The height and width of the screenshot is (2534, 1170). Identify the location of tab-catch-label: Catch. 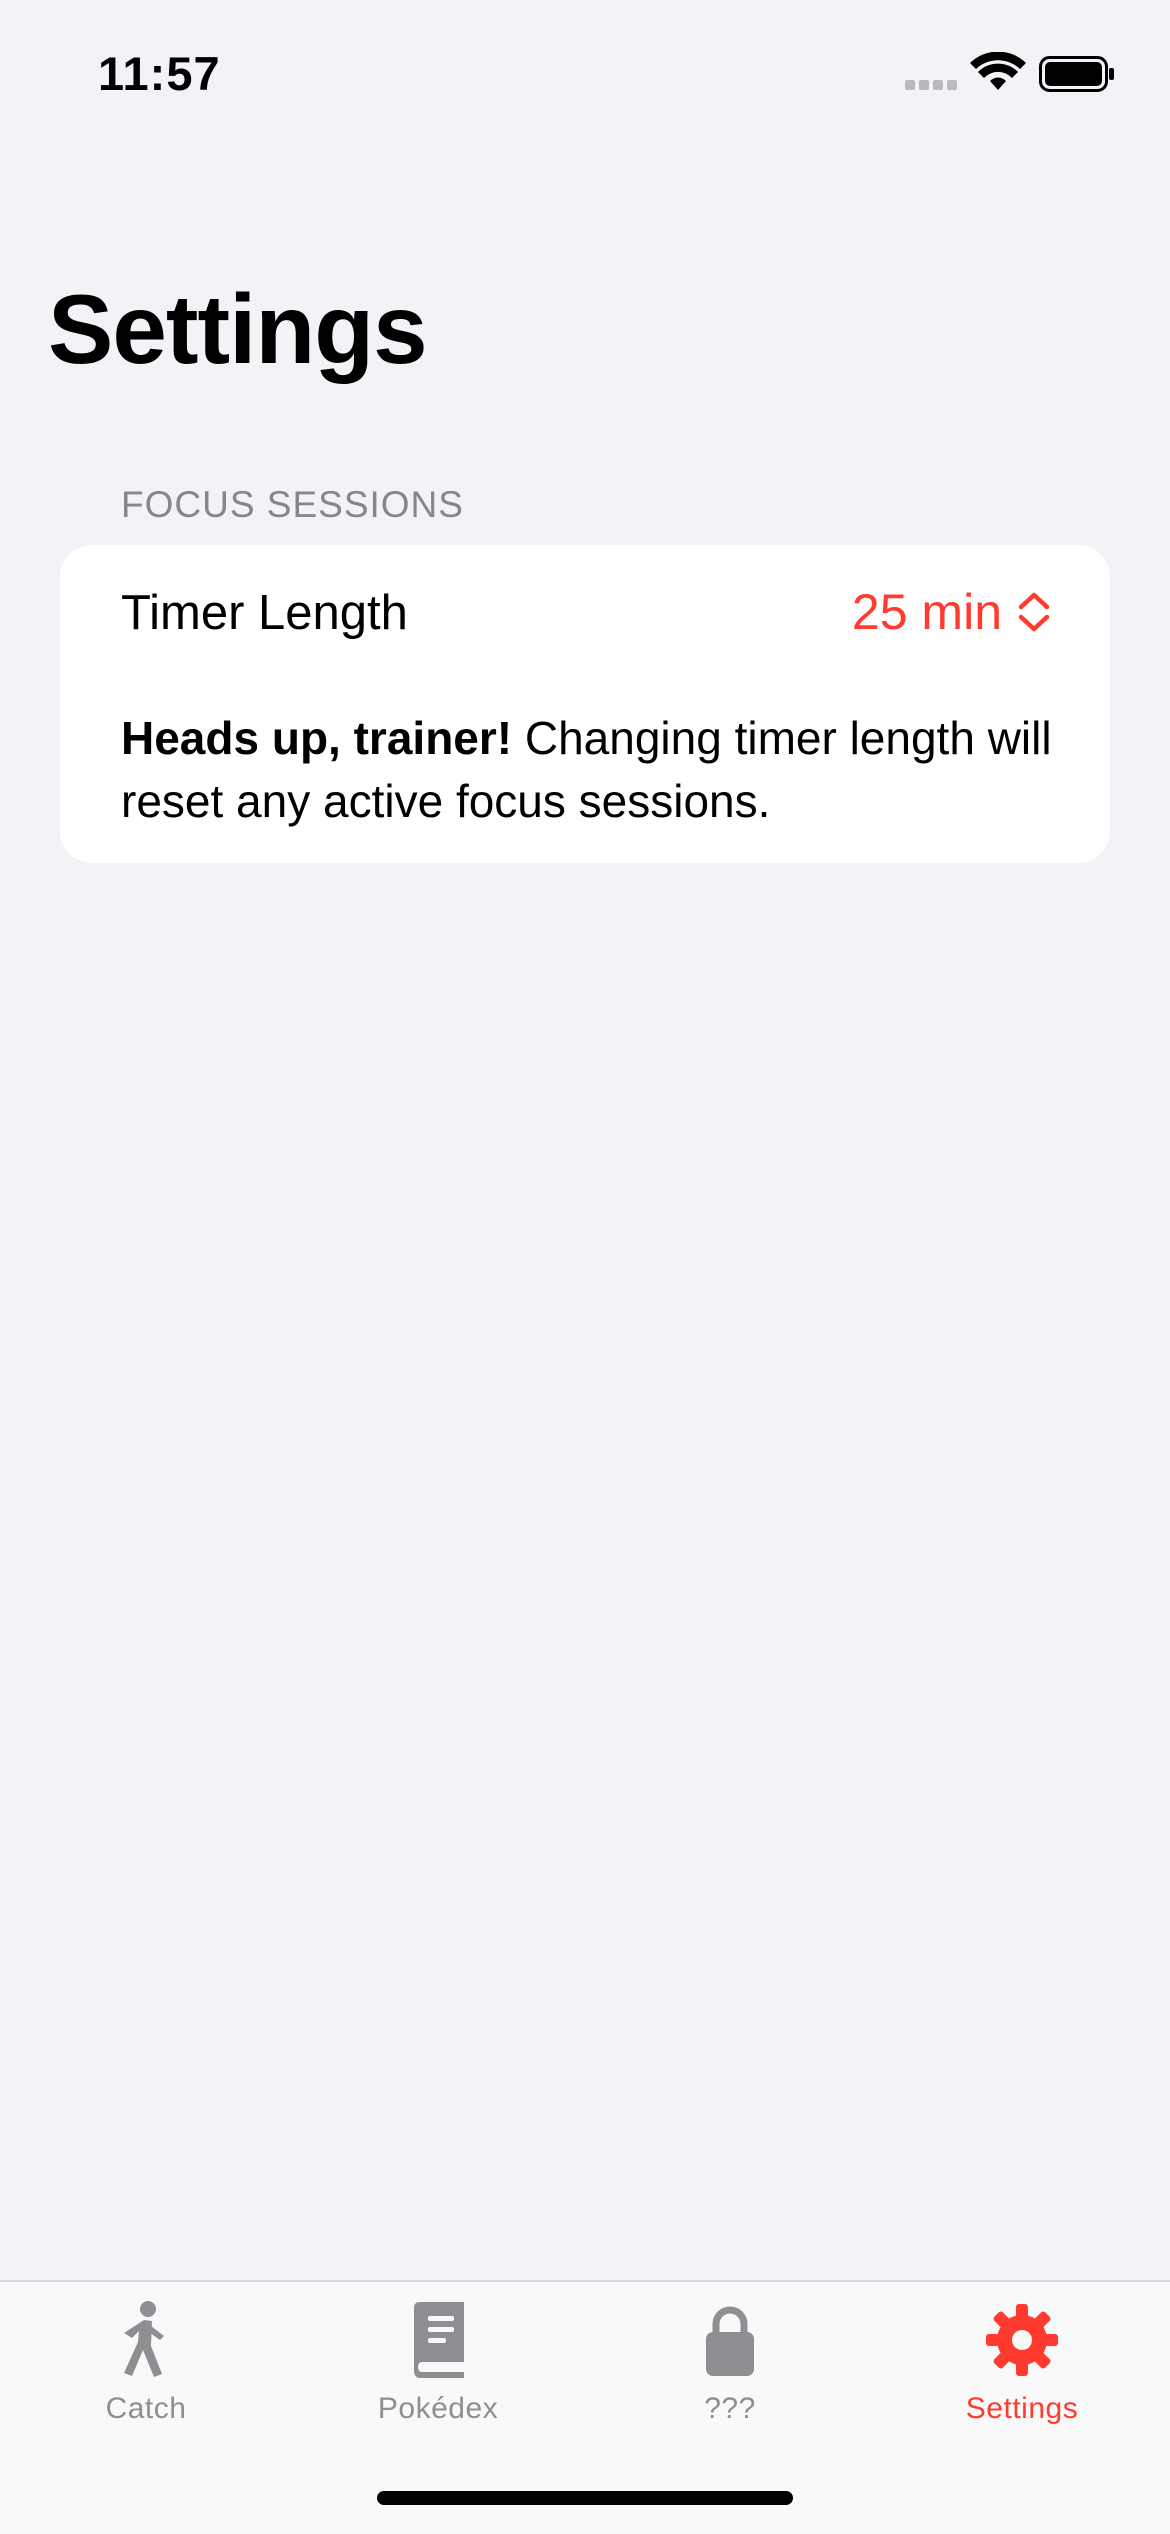
(146, 2408).